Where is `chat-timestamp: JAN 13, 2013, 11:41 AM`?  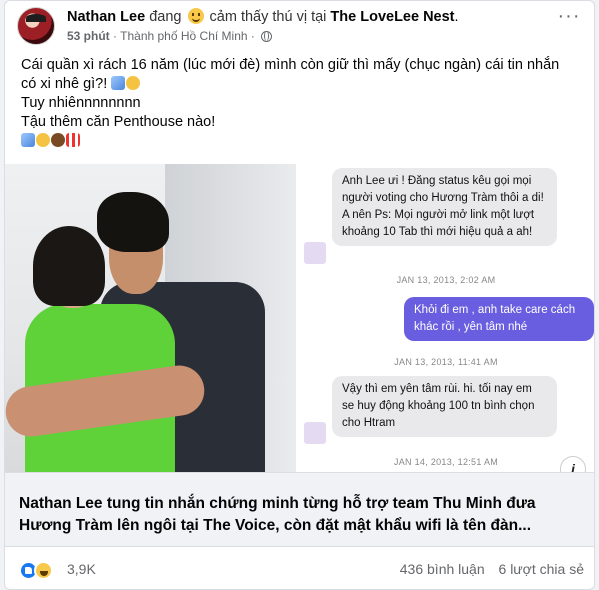
chat-timestamp: JAN 13, 2013, 11:41 AM is located at coordinates (446, 362).